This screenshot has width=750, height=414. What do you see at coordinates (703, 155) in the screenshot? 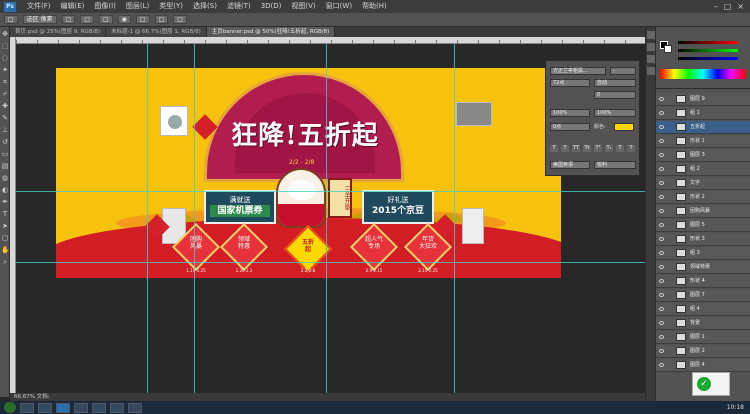
I see `layer-row: 图层 3` at bounding box center [703, 155].